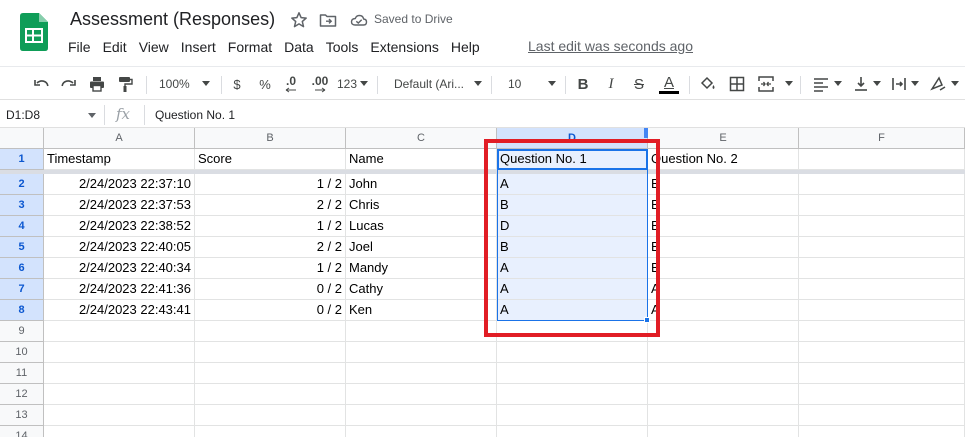 This screenshot has height=437, width=965. Describe the element at coordinates (611, 84) in the screenshot. I see `italic-button: I` at that location.